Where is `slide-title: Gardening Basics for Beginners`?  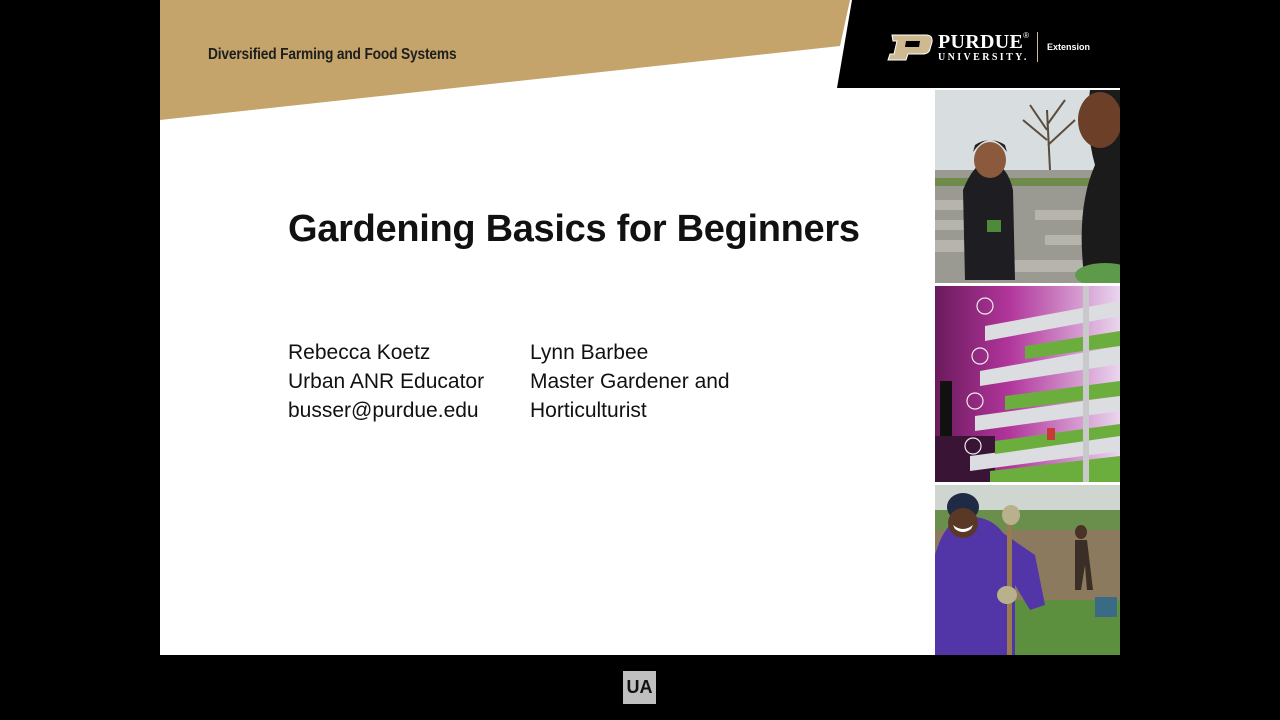 slide-title: Gardening Basics for Beginners is located at coordinates (574, 229).